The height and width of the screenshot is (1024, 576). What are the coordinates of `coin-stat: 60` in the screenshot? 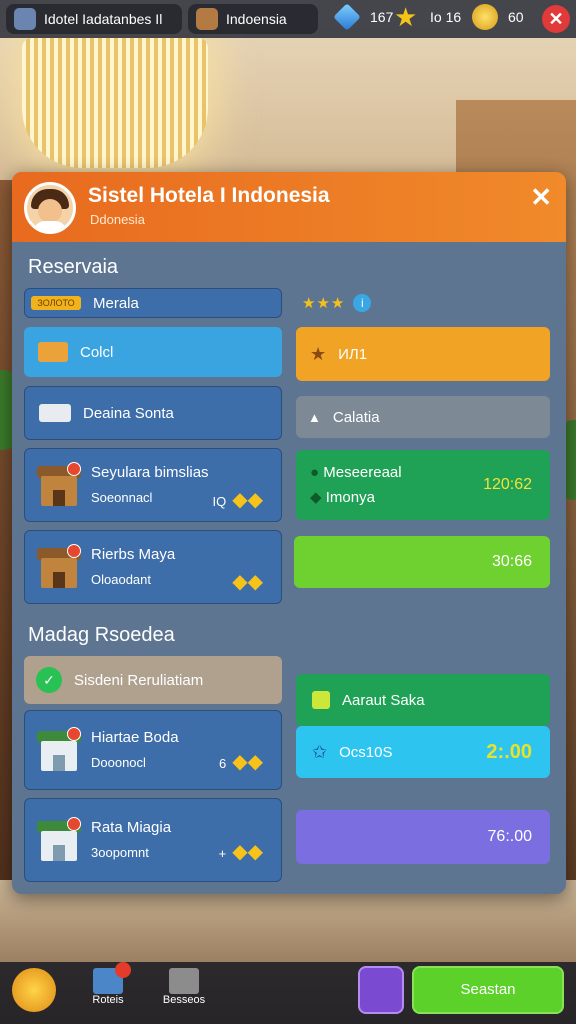 It's located at (498, 17).